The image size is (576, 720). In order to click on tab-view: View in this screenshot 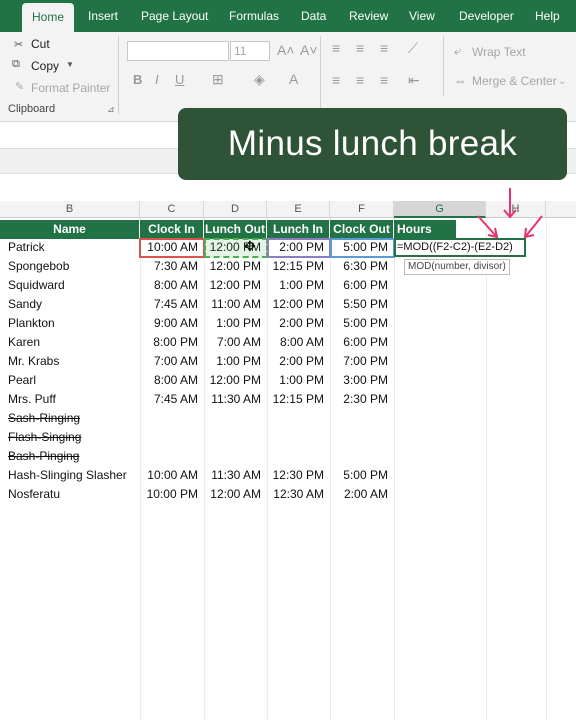, I will do `click(422, 16)`.